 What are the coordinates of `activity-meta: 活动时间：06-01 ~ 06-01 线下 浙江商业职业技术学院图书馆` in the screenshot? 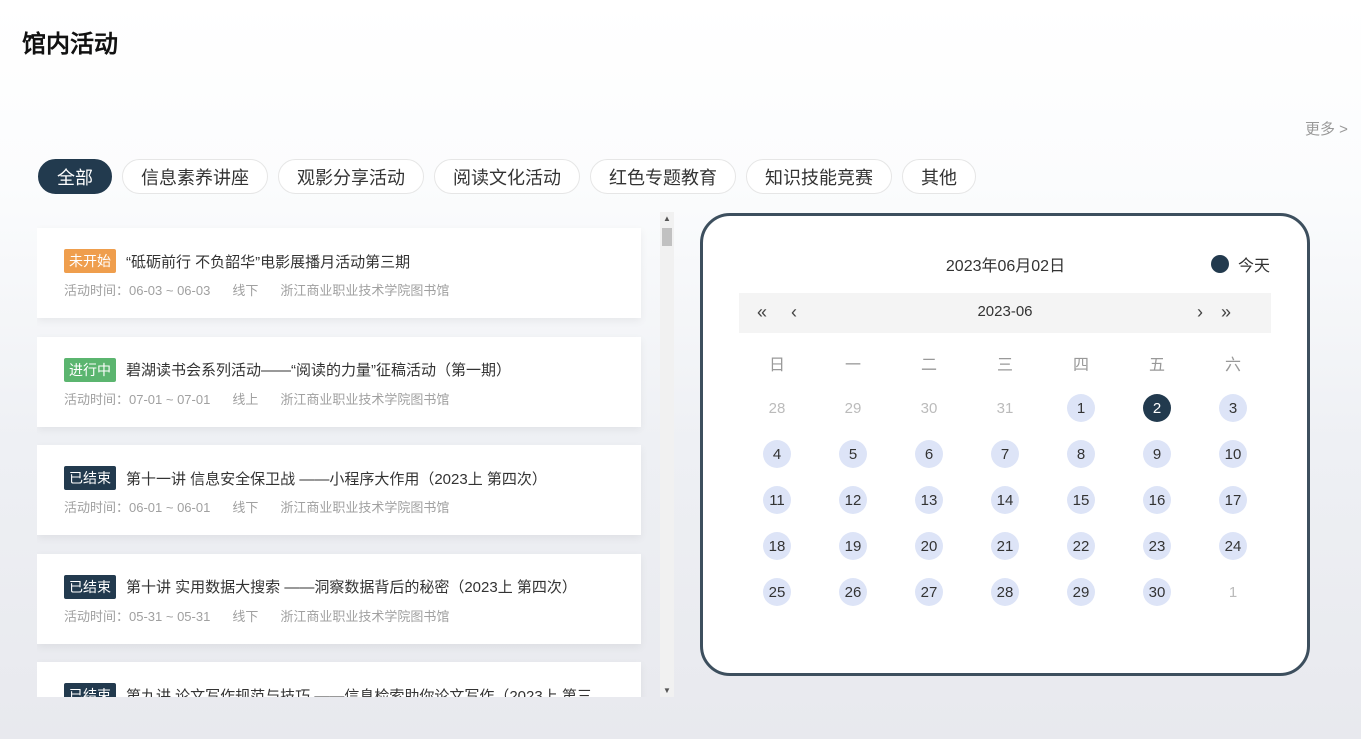 It's located at (256, 506).